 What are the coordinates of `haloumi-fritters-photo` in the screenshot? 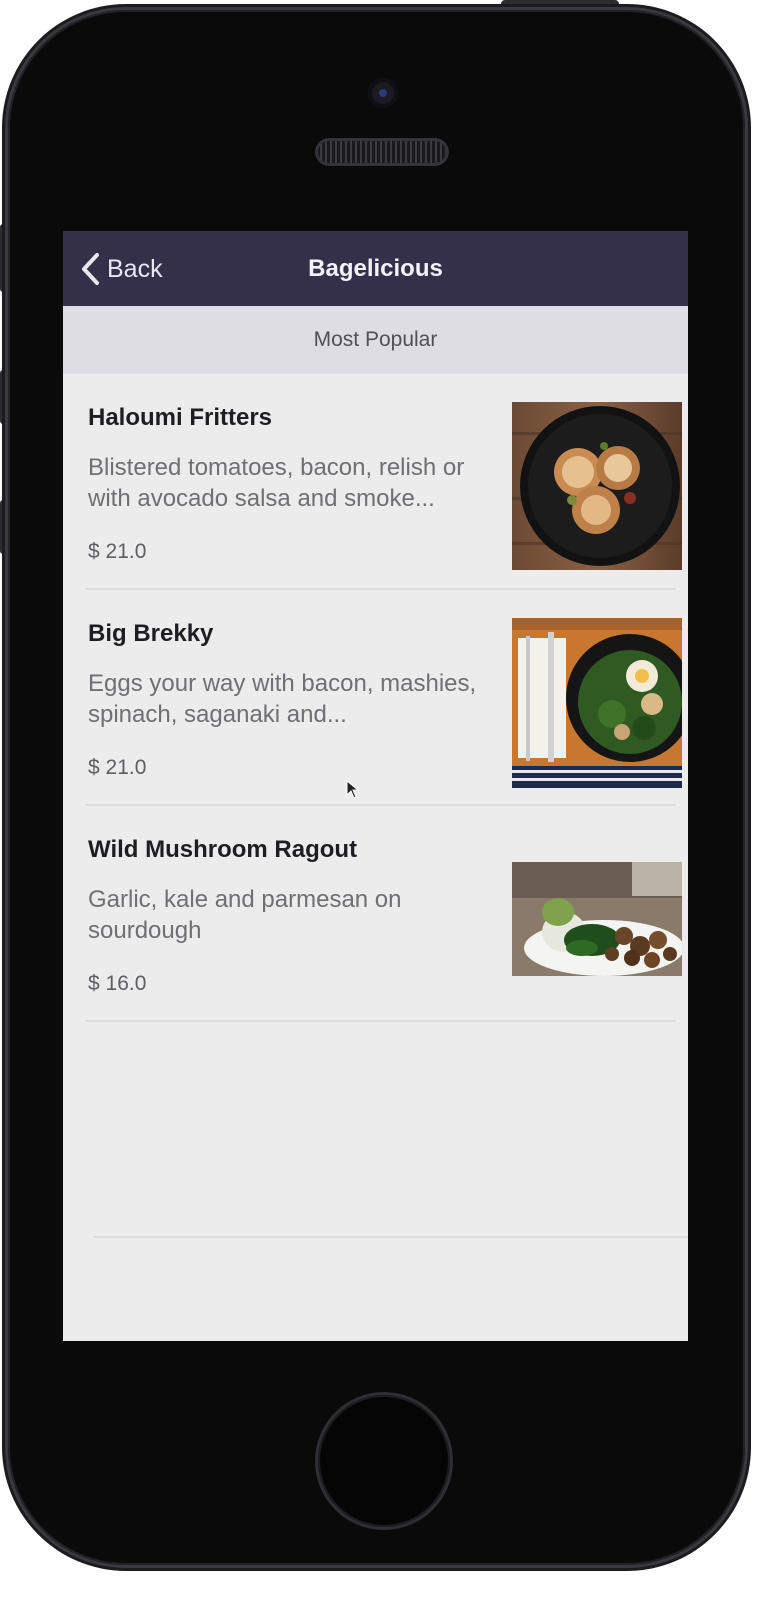 It's located at (597, 486).